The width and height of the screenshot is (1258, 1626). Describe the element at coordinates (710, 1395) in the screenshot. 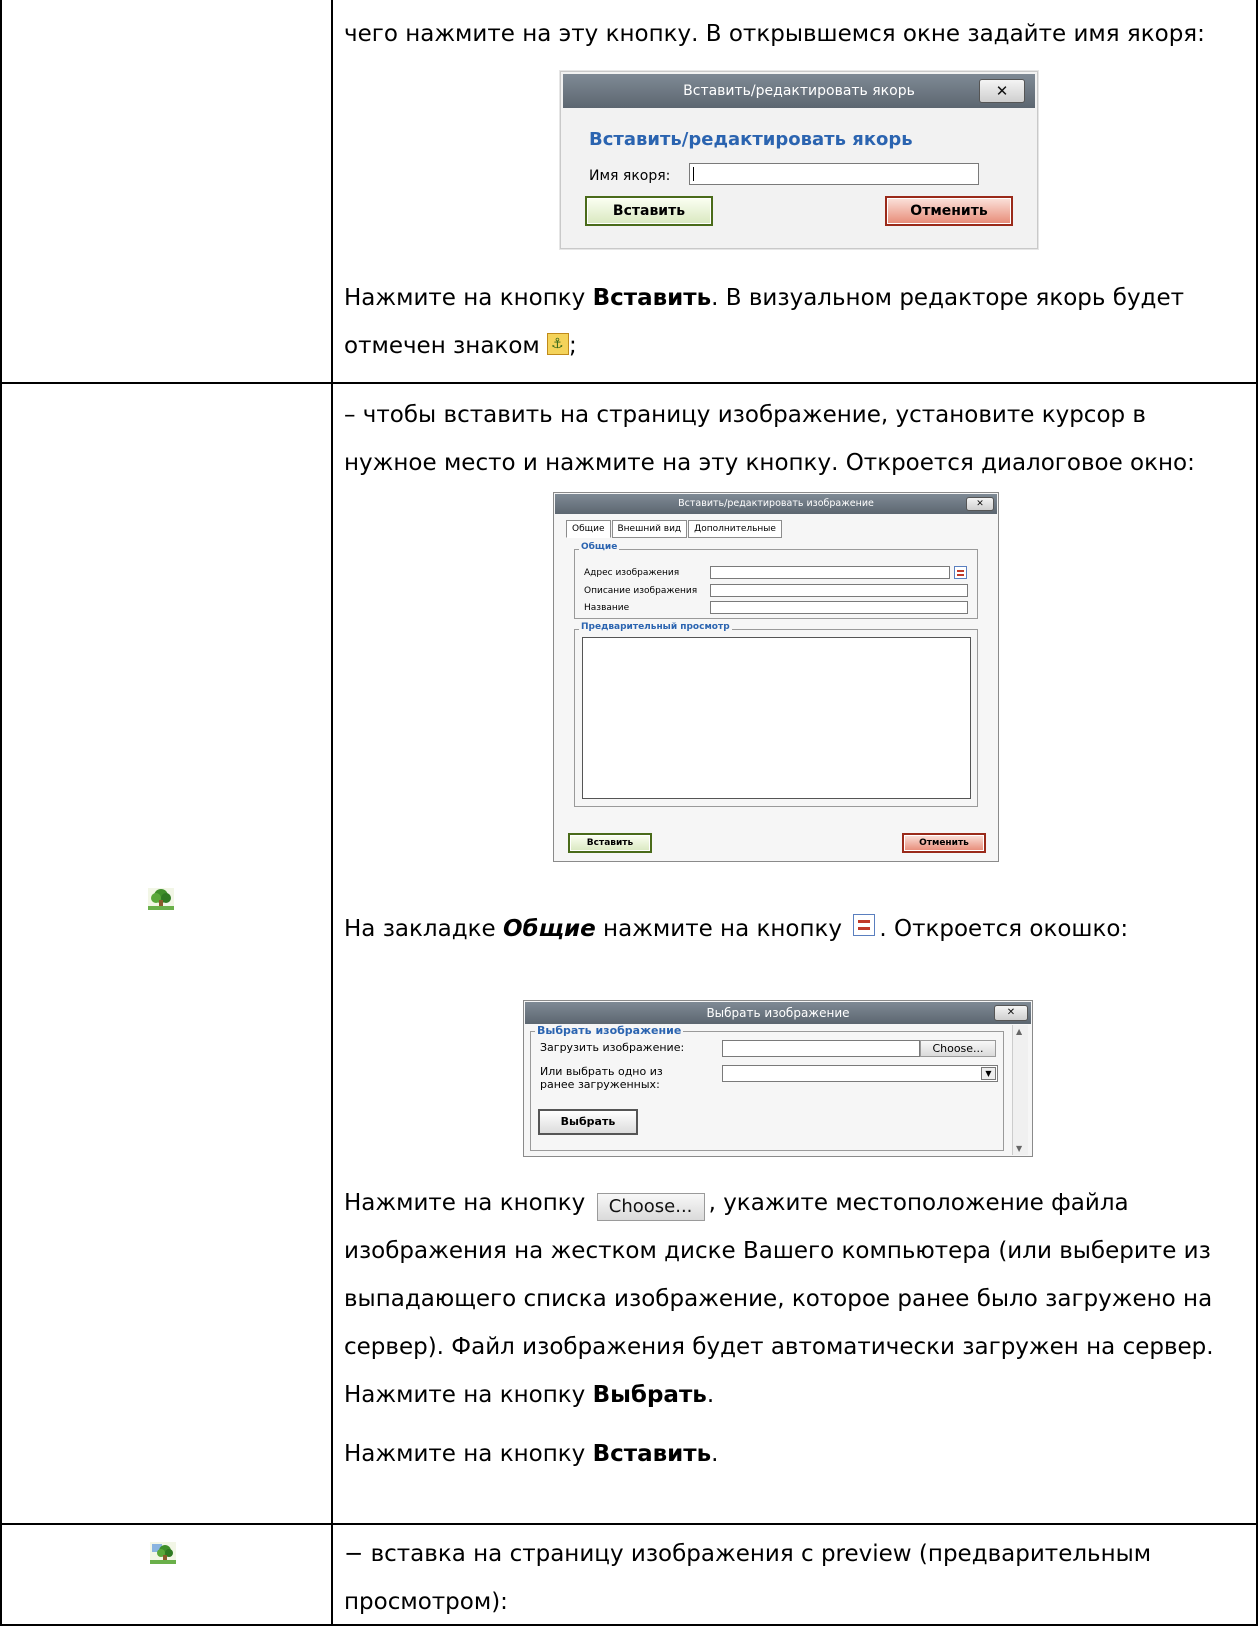

I see `p5-post: .` at that location.